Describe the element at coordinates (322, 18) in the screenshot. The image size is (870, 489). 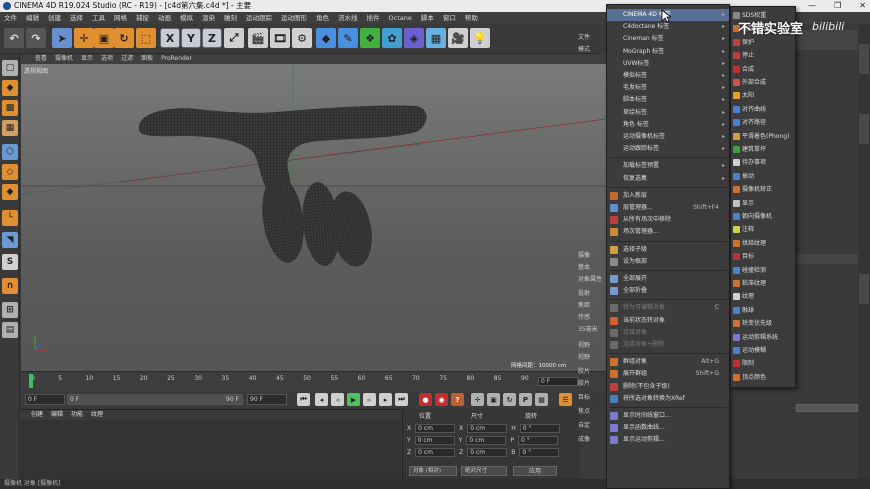
I see `menu-item: 角色` at that location.